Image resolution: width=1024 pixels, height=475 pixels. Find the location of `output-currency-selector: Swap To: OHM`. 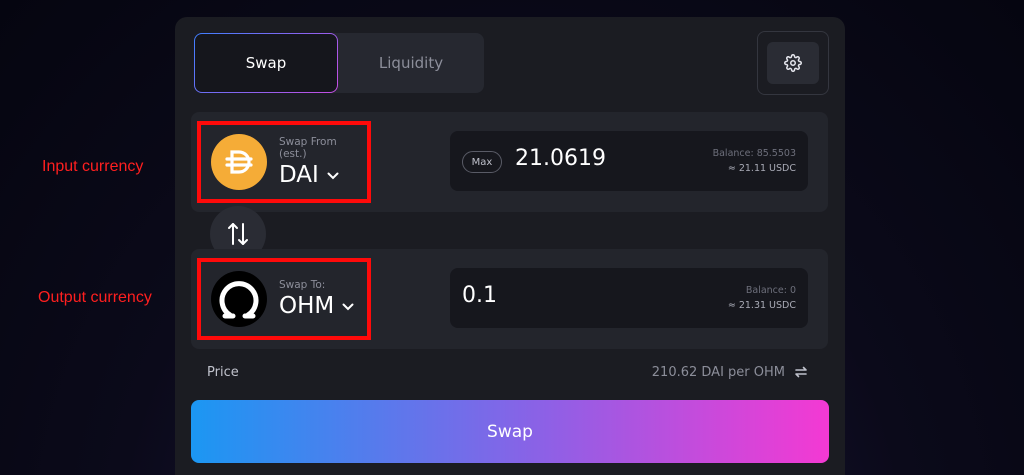

output-currency-selector: Swap To: OHM is located at coordinates (284, 299).